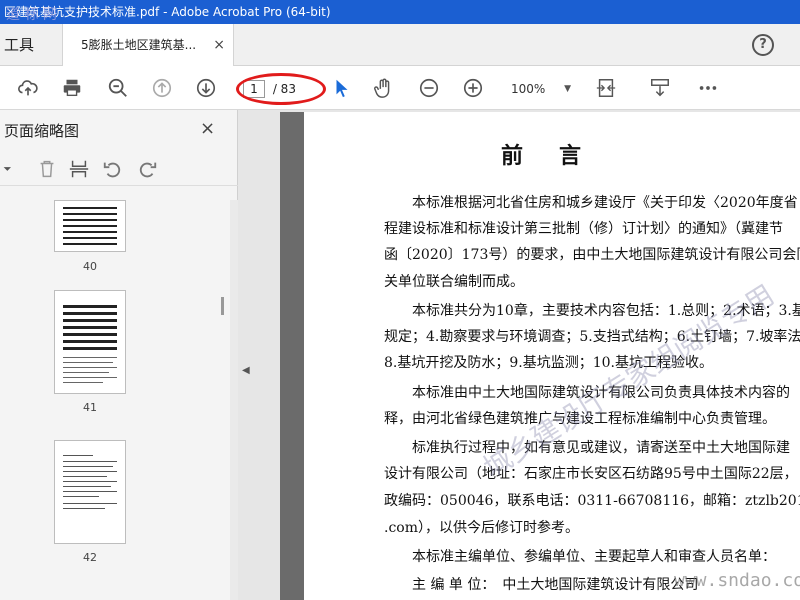 Image resolution: width=800 pixels, height=600 pixels. Describe the element at coordinates (31, 15) in the screenshot. I see `corner-watermark: 道 标 网` at that location.